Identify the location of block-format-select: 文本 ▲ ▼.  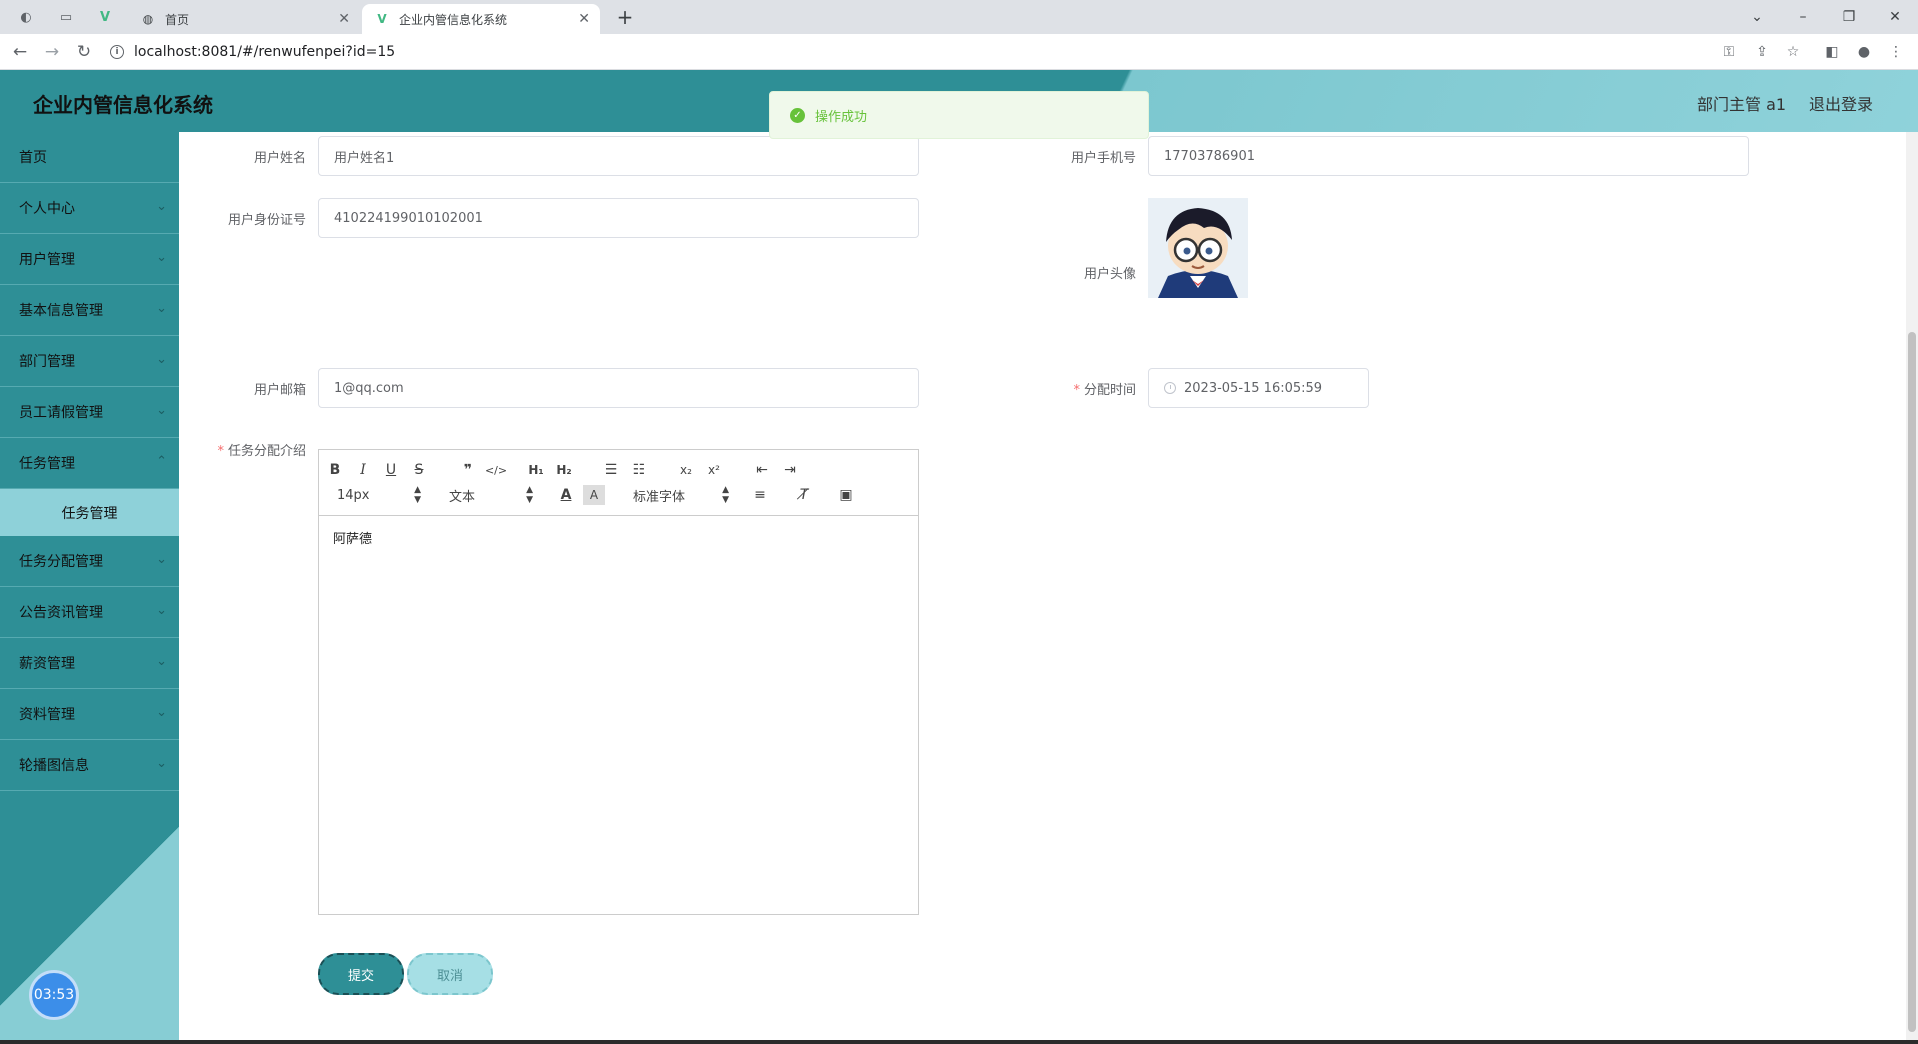
(491, 495).